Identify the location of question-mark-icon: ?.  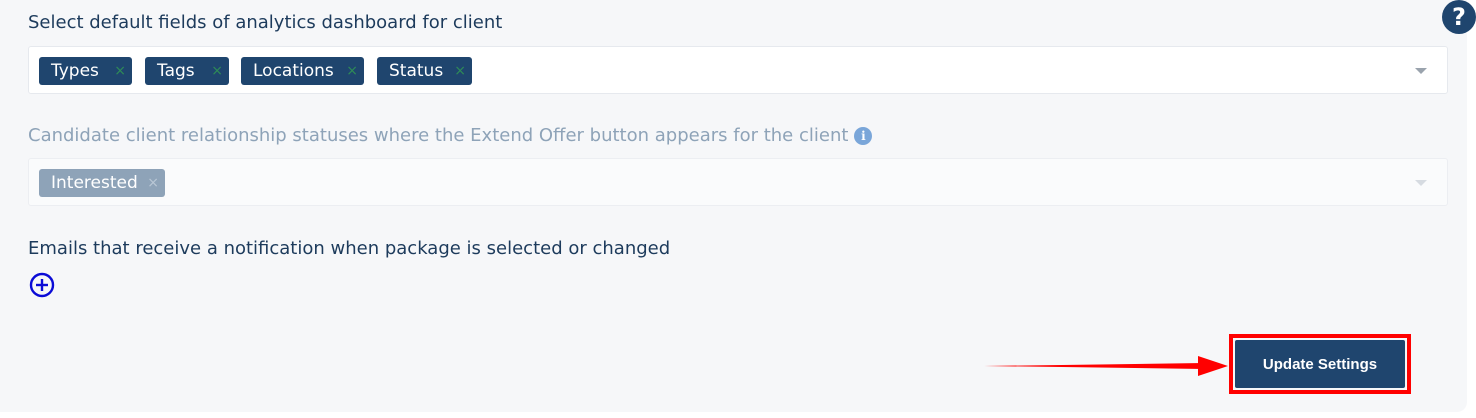
(1459, 17).